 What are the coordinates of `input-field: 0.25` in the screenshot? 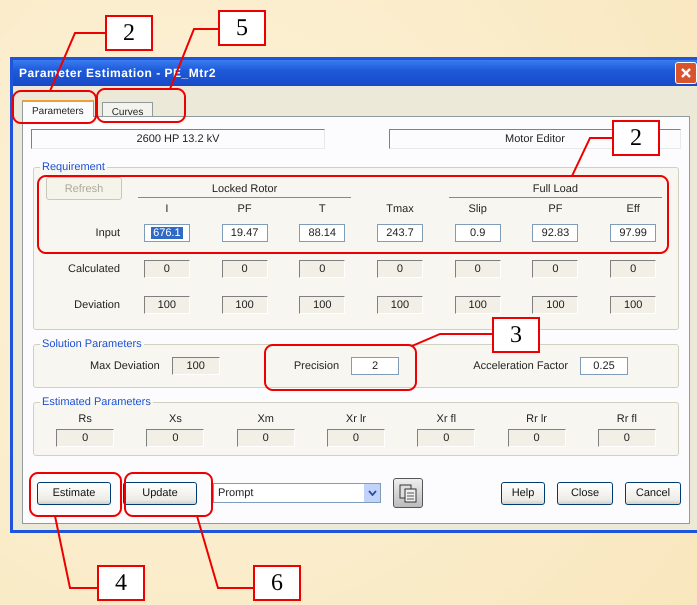 It's located at (604, 366).